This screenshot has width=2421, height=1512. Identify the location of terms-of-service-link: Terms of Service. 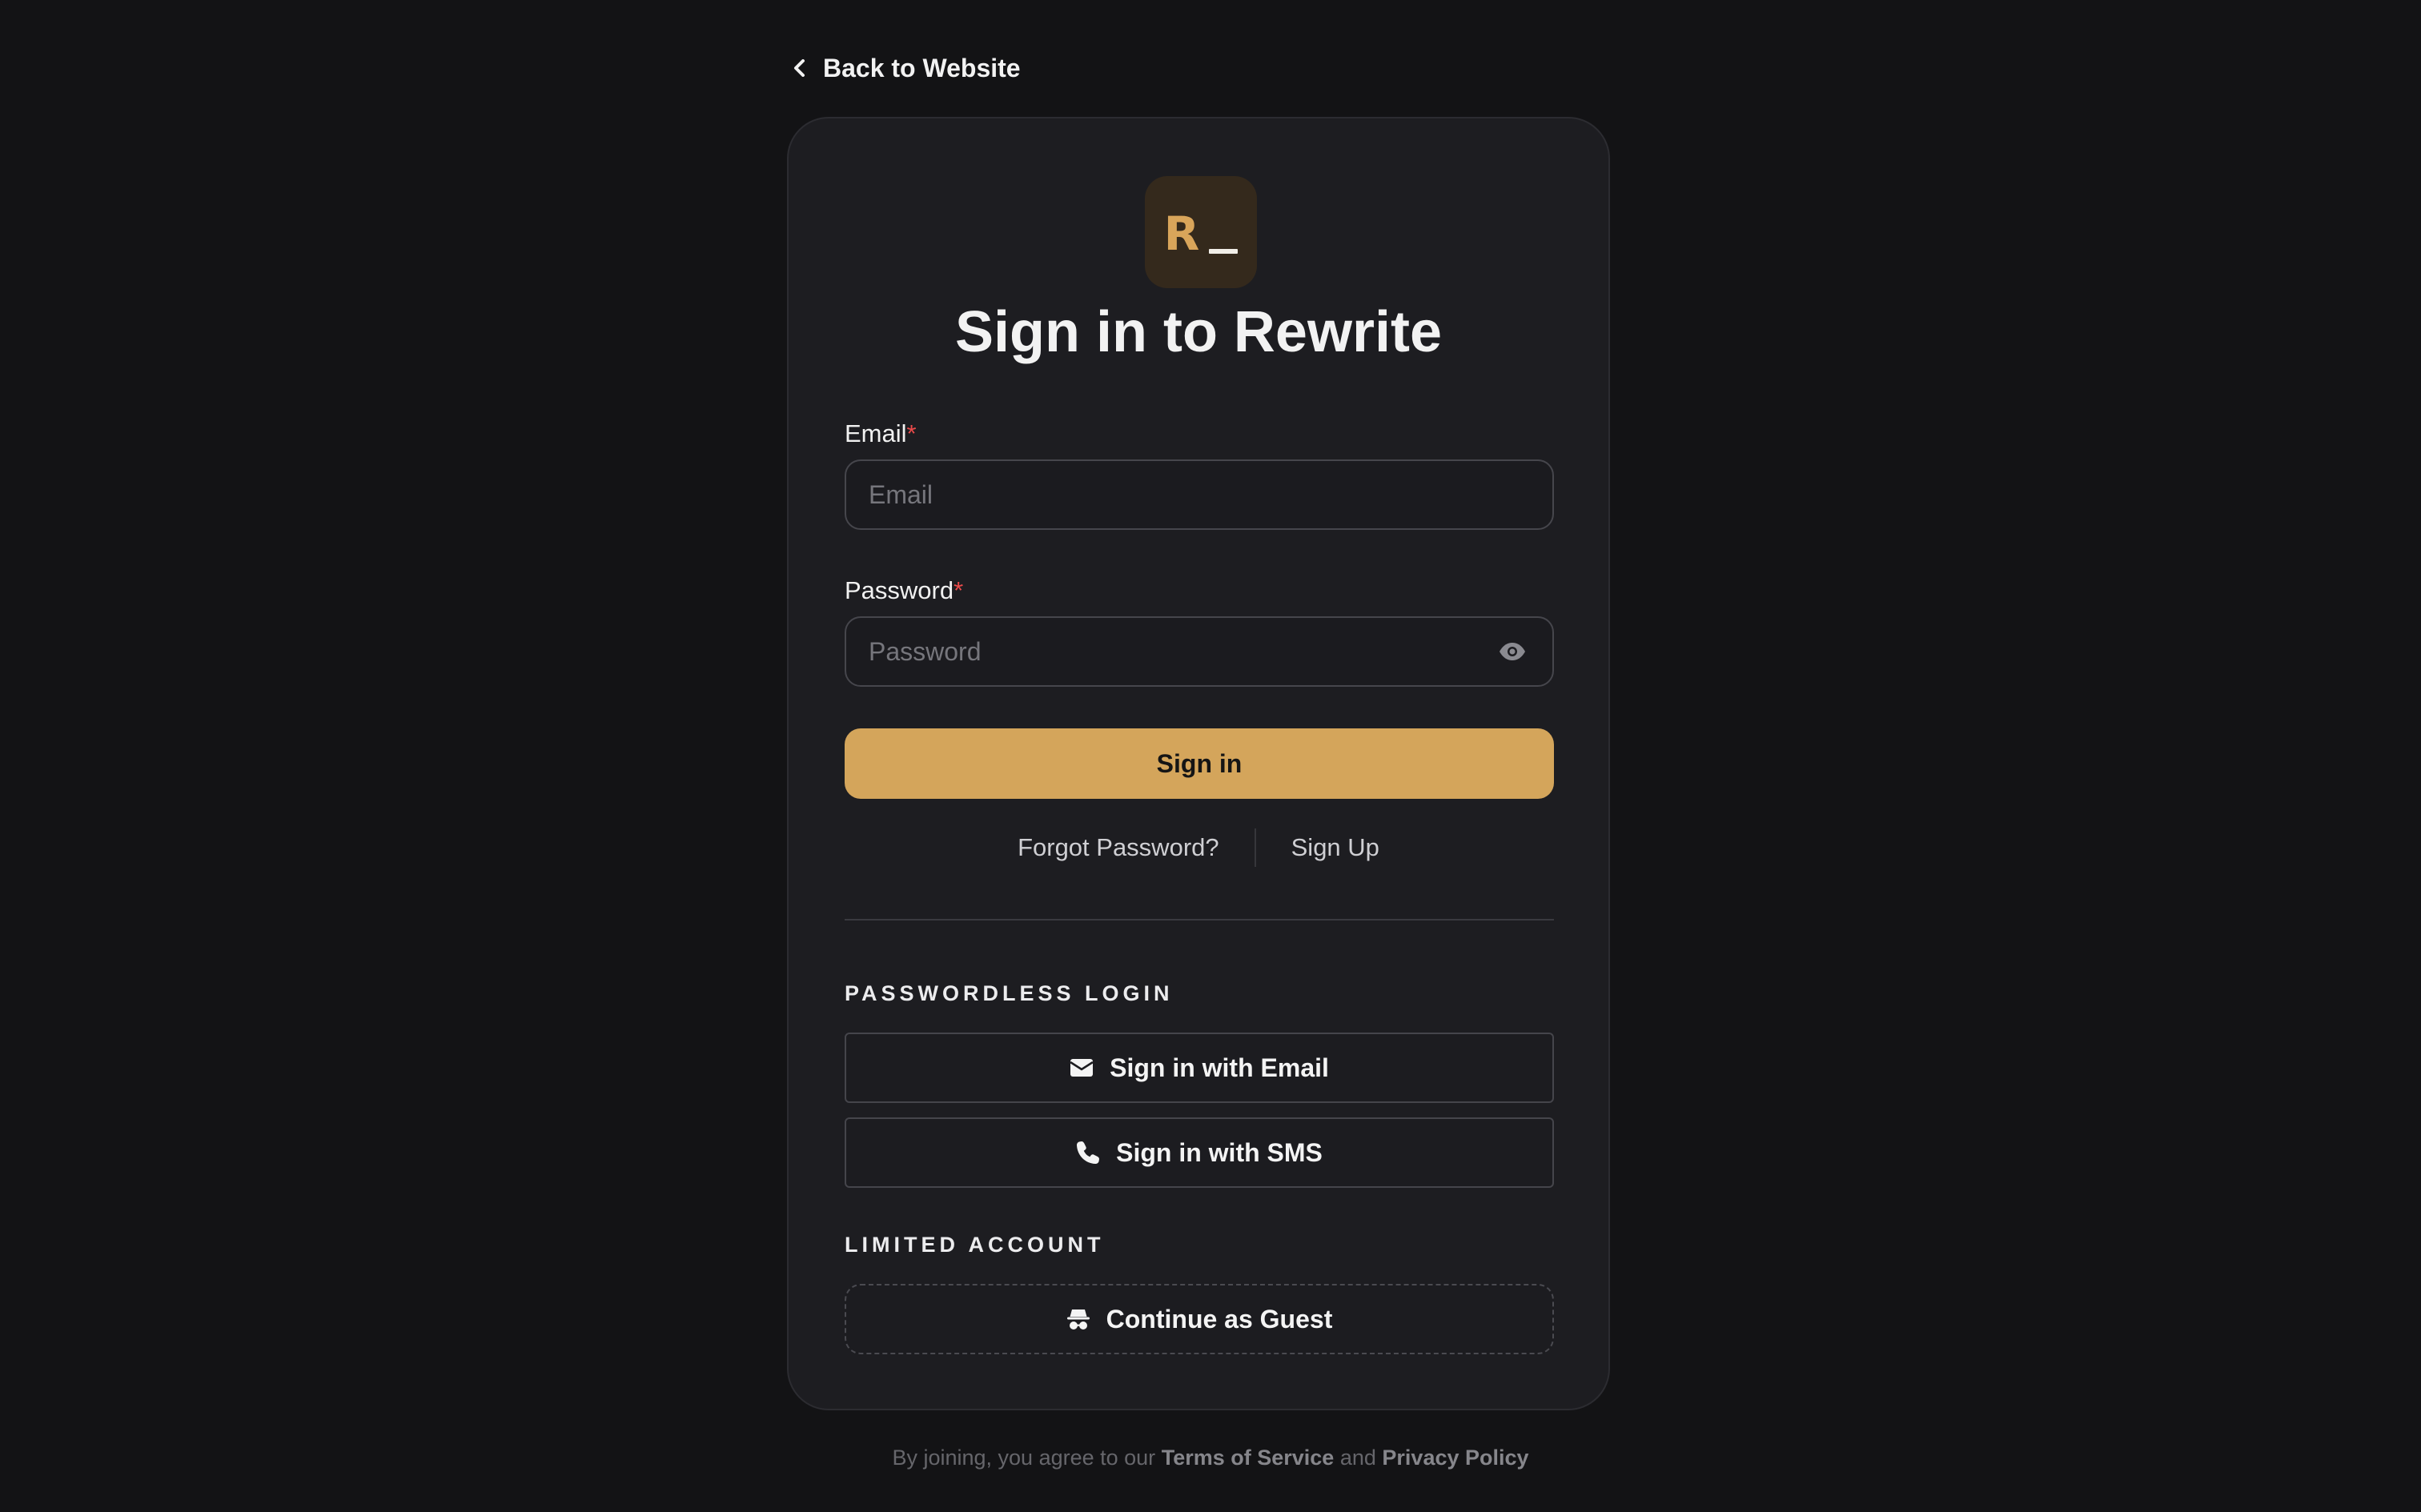
(1248, 1458).